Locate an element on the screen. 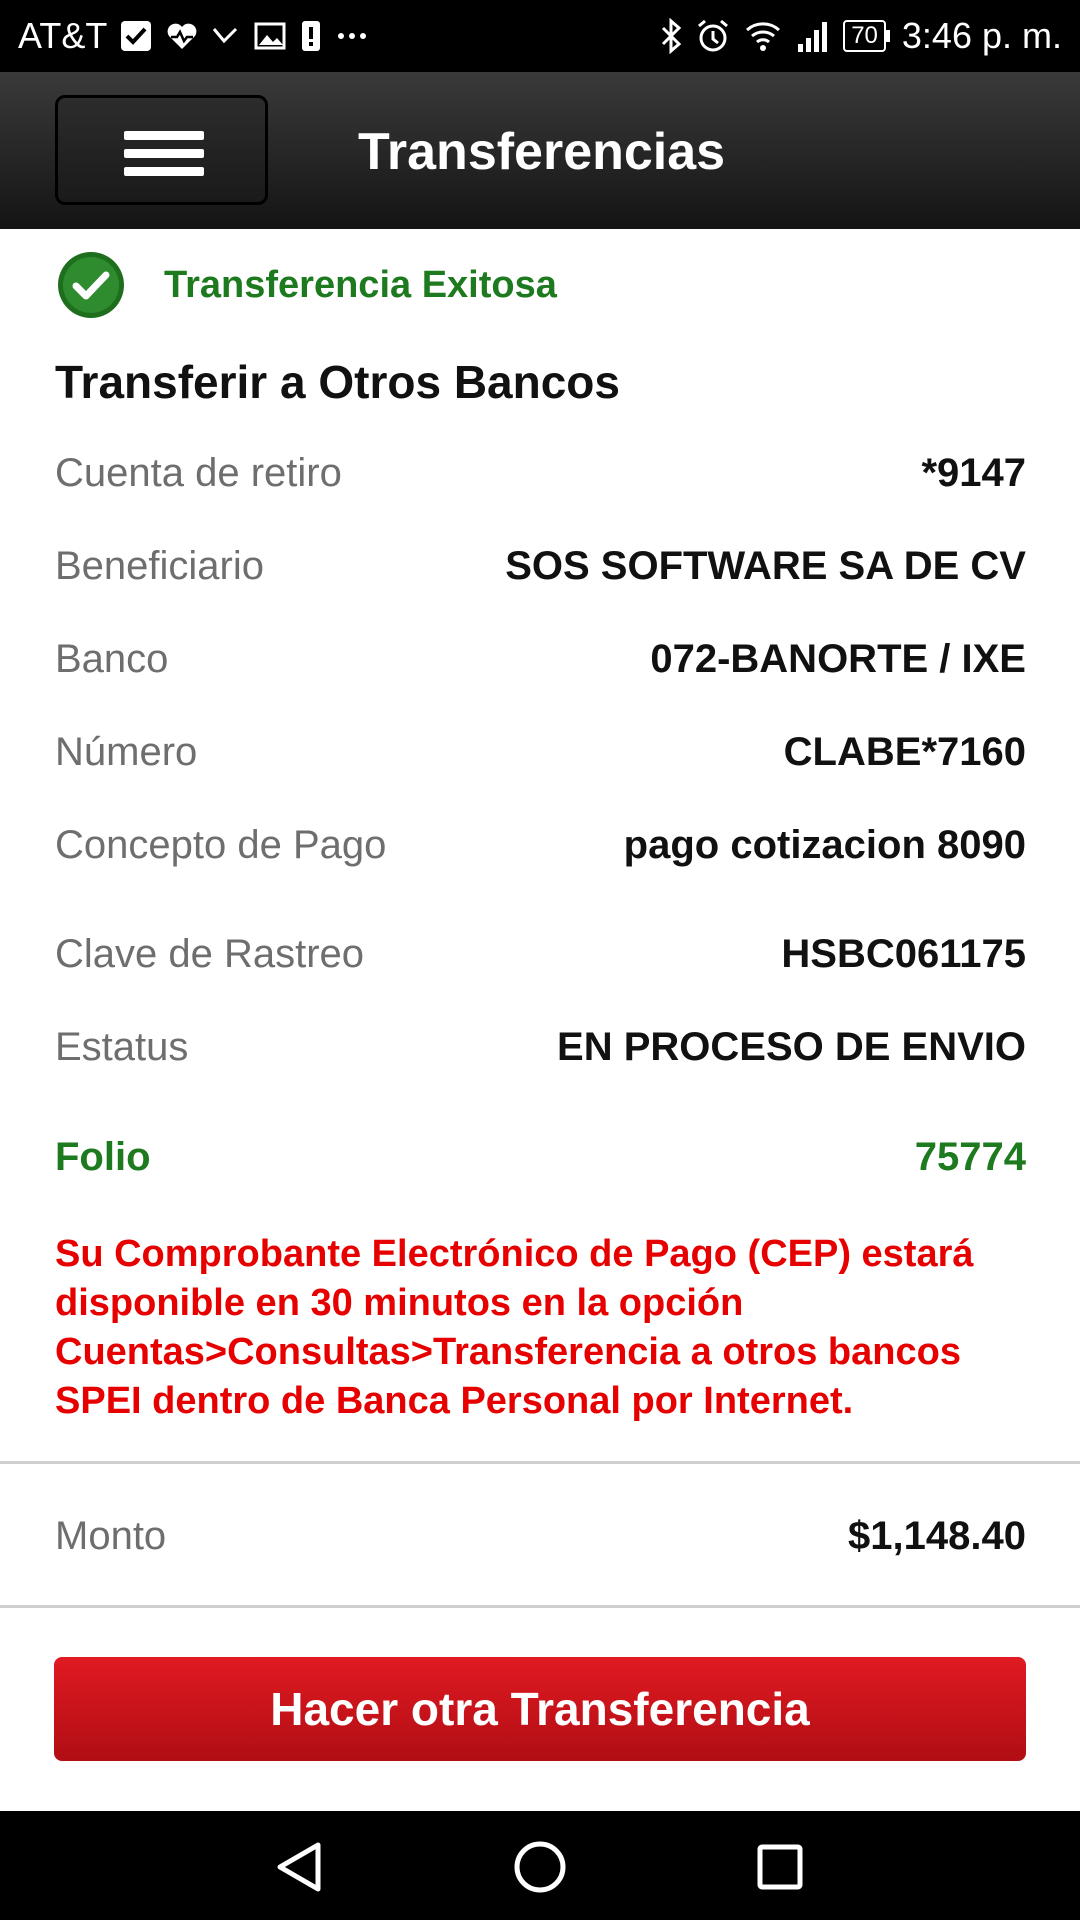 The width and height of the screenshot is (1080, 1920). detail-label: Clave de Rastreo is located at coordinates (210, 953).